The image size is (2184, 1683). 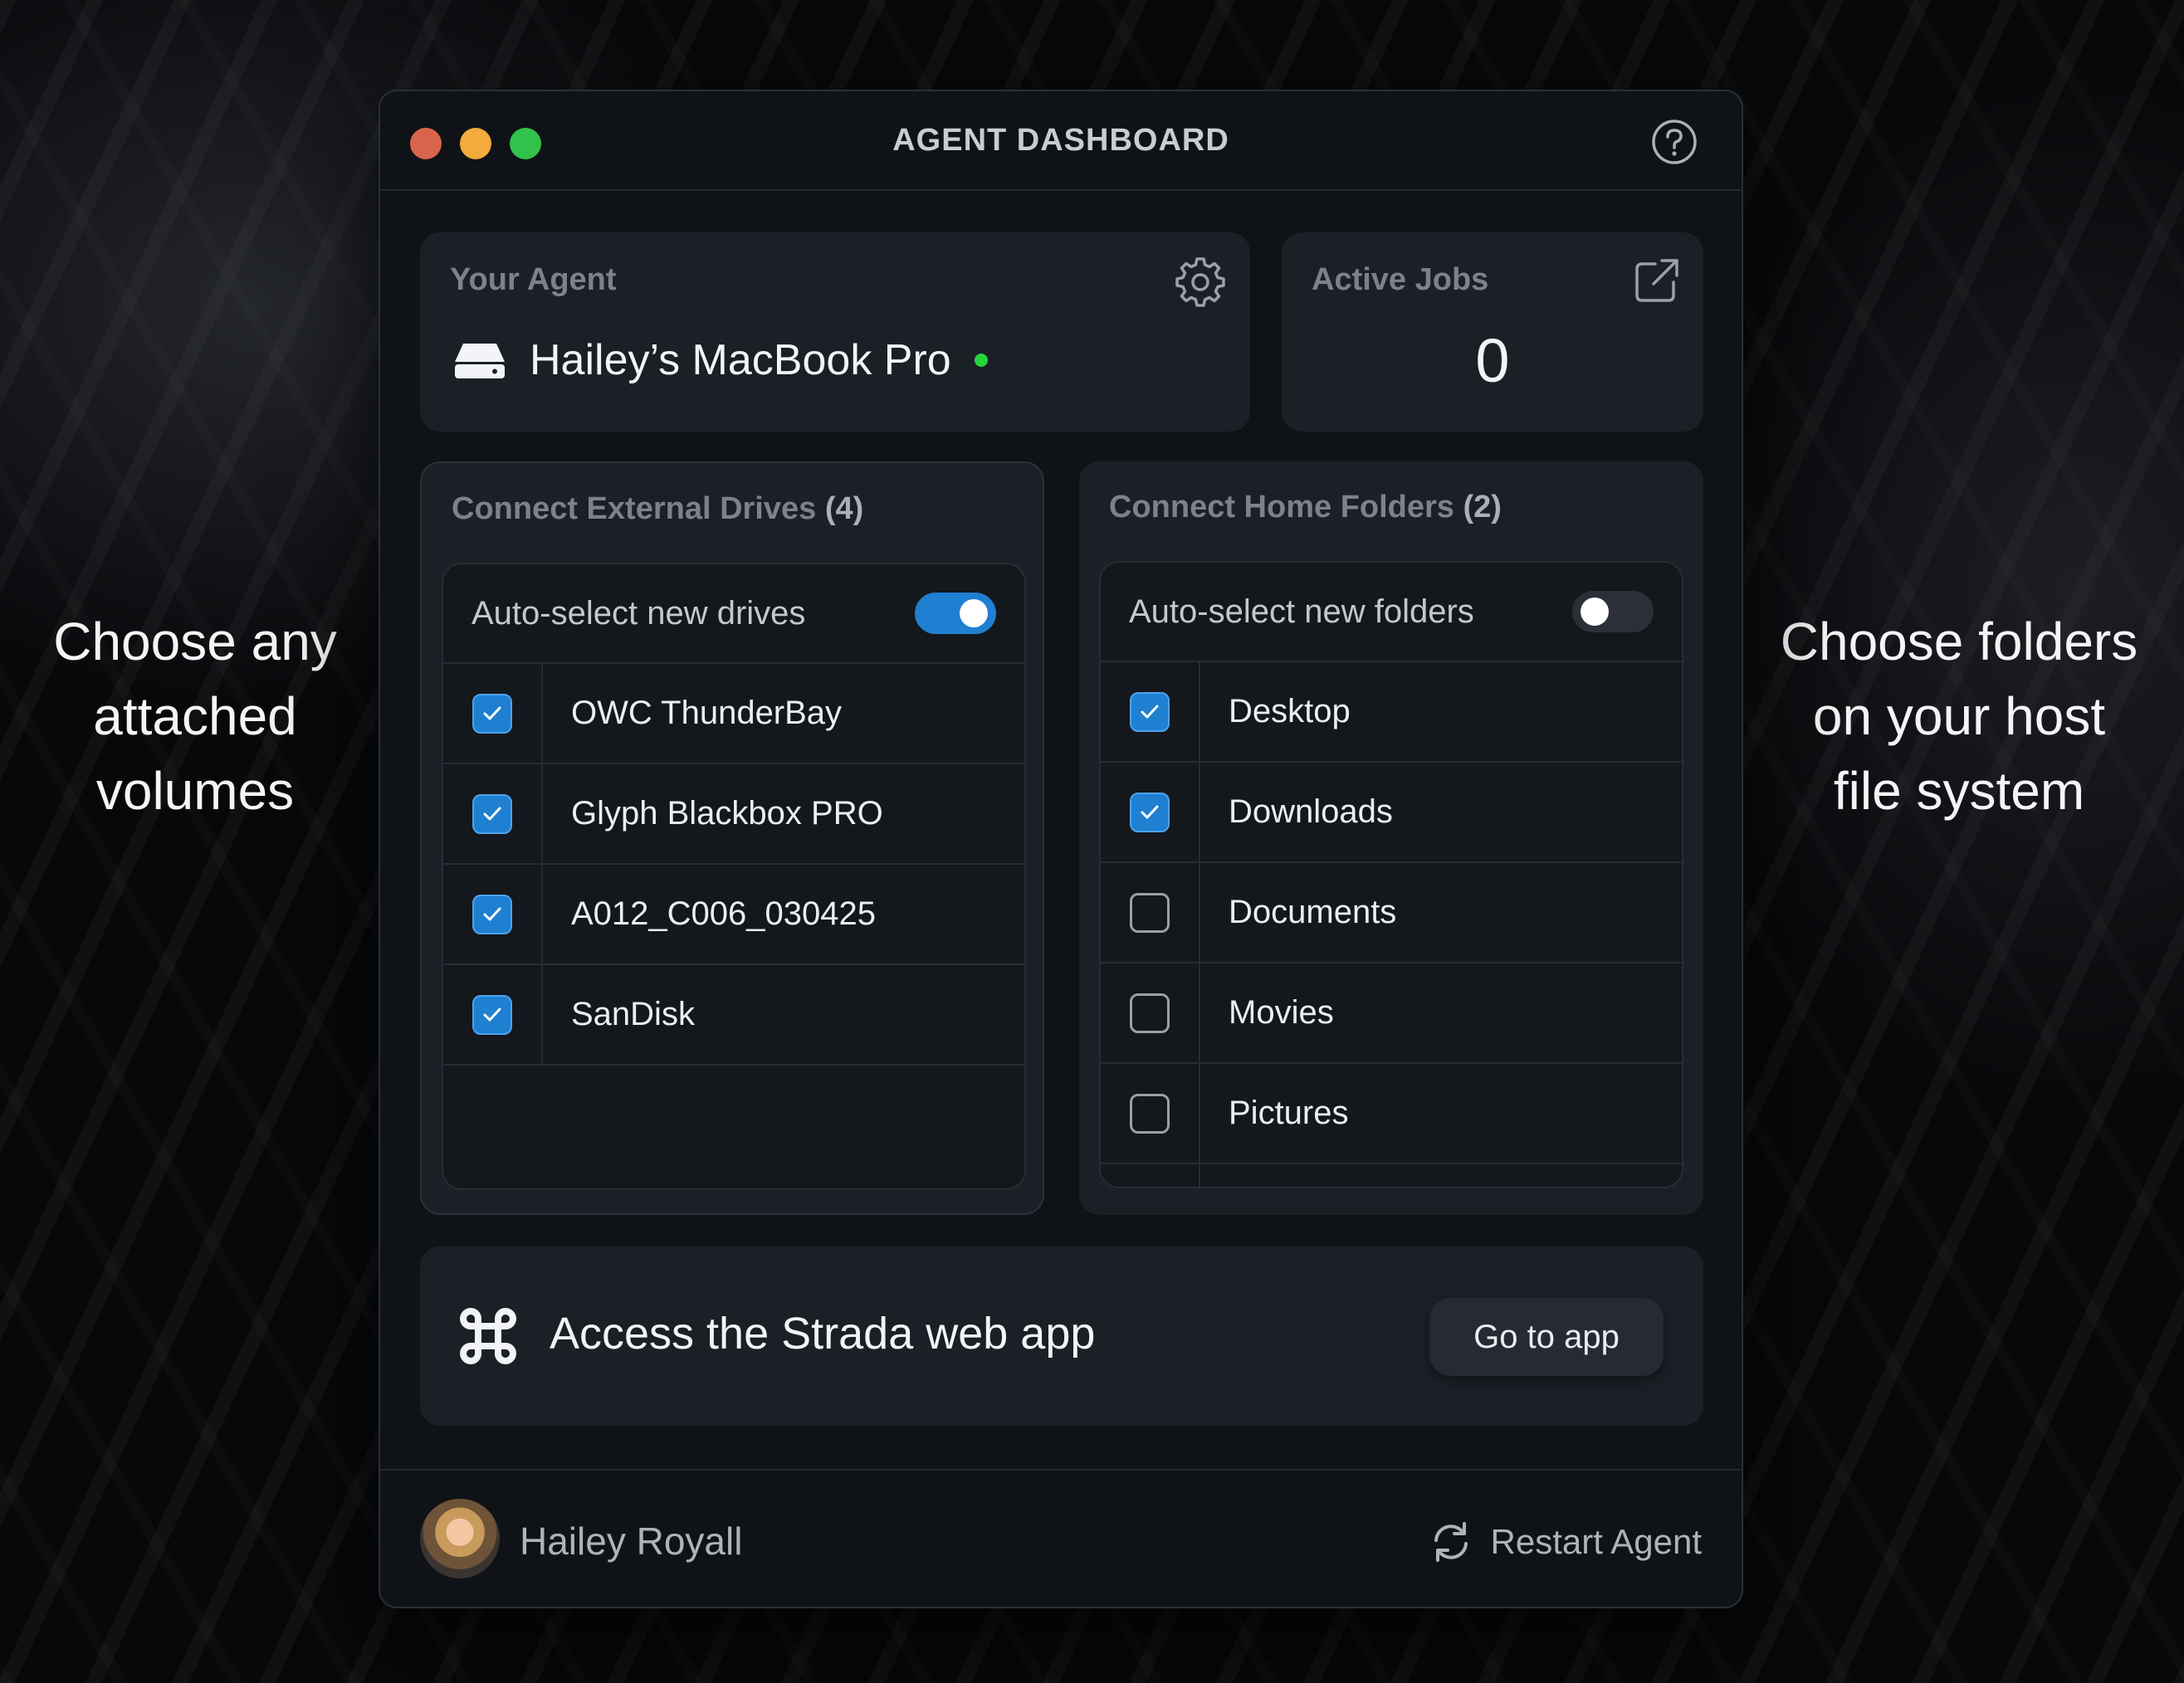 What do you see at coordinates (460, 1538) in the screenshot?
I see `avatar` at bounding box center [460, 1538].